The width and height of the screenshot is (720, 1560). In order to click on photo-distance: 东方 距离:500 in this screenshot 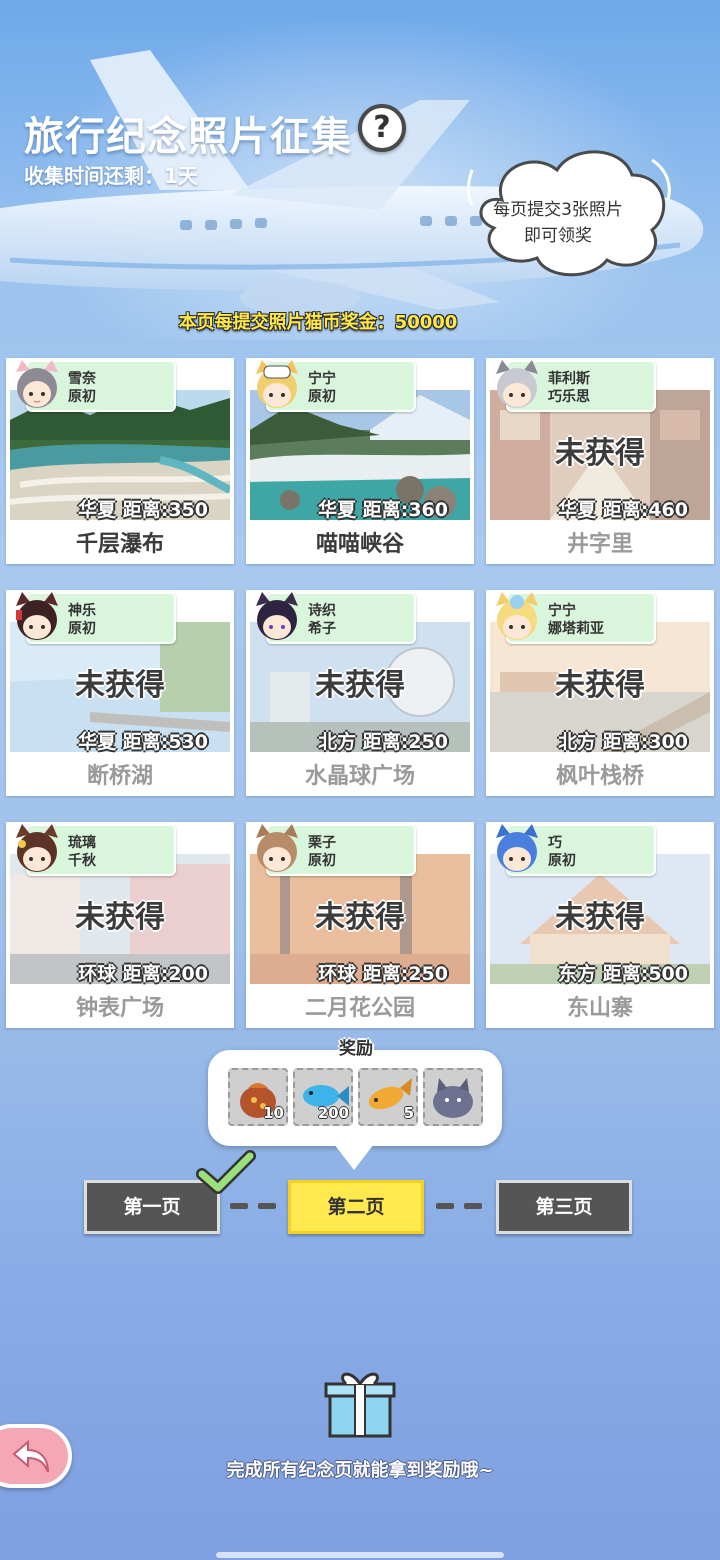, I will do `click(623, 972)`.